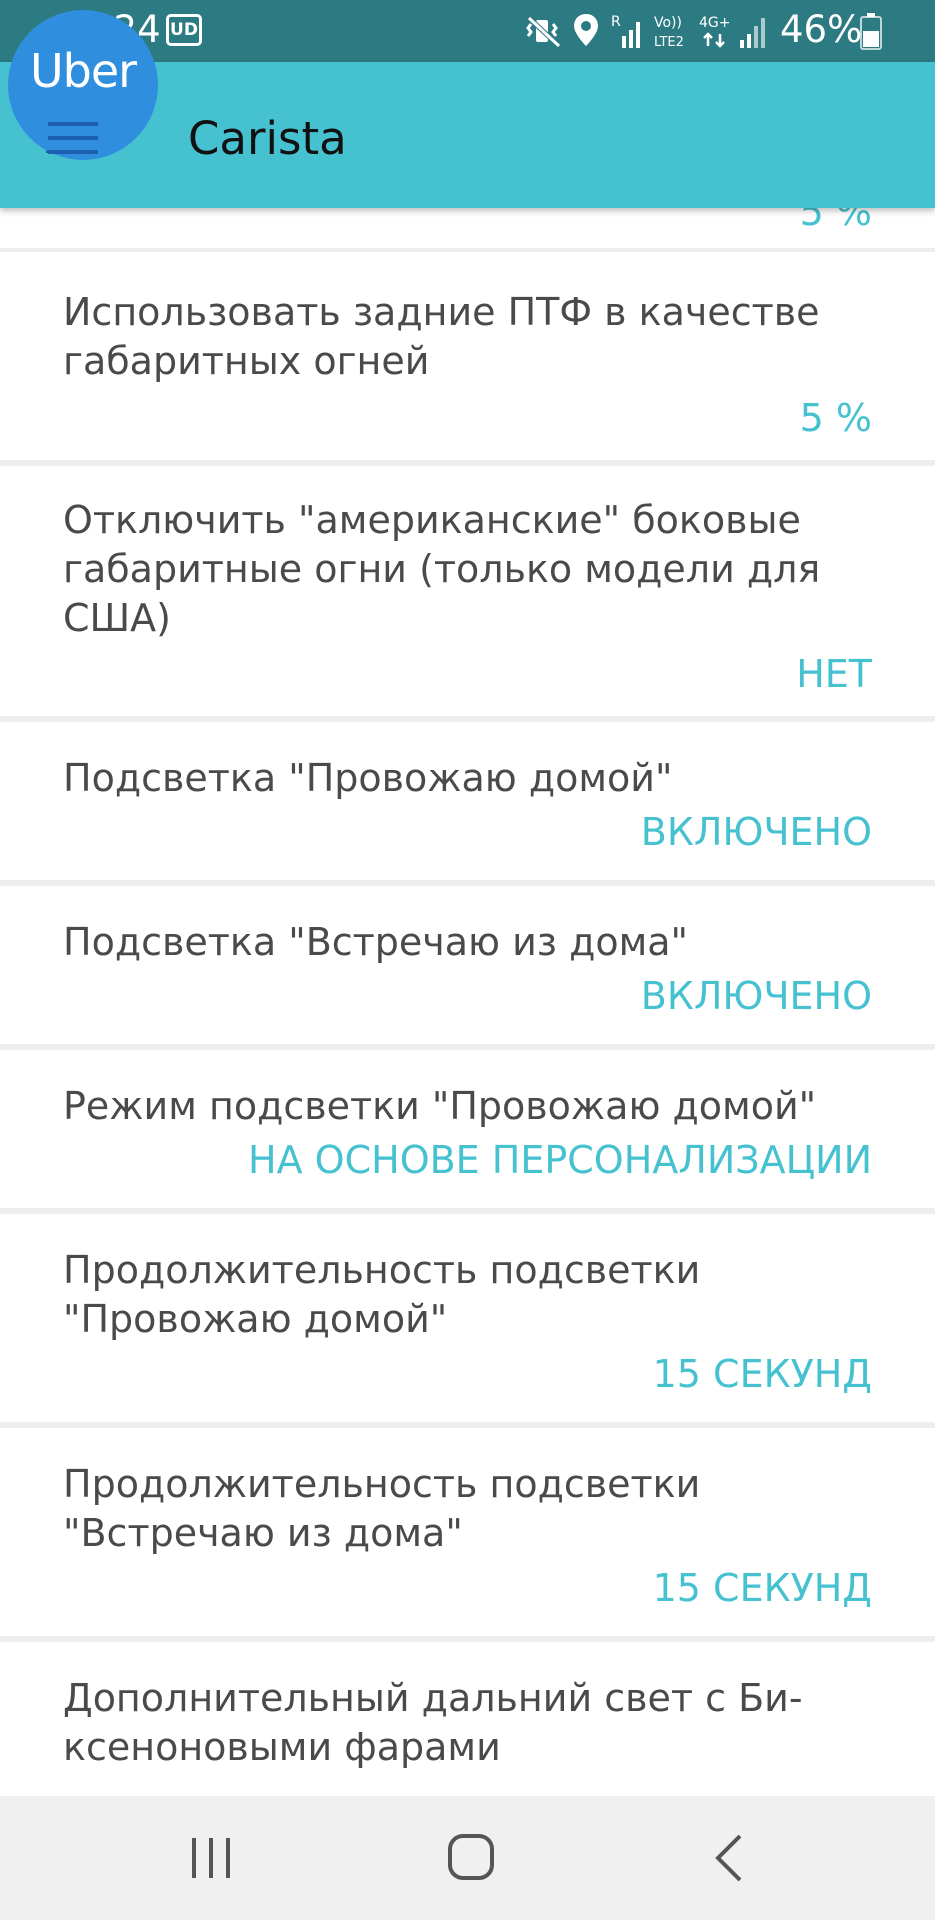 The image size is (935, 1920). Describe the element at coordinates (560, 1160) in the screenshot. I see `setting-value: НА ОСНОВЕ ПЕРСОНАЛИЗАЦИИ` at that location.